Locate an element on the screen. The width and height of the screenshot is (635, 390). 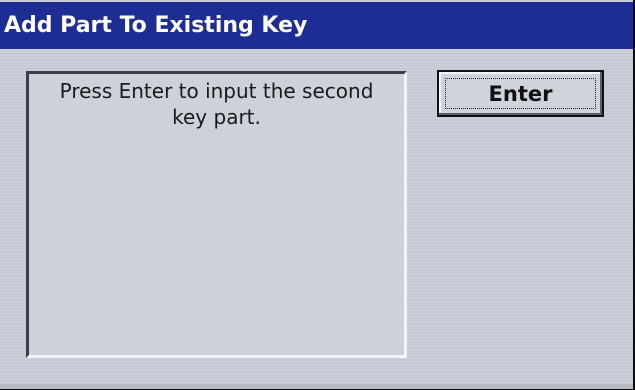
message-line-1: Press Enter to input the second is located at coordinates (216, 91).